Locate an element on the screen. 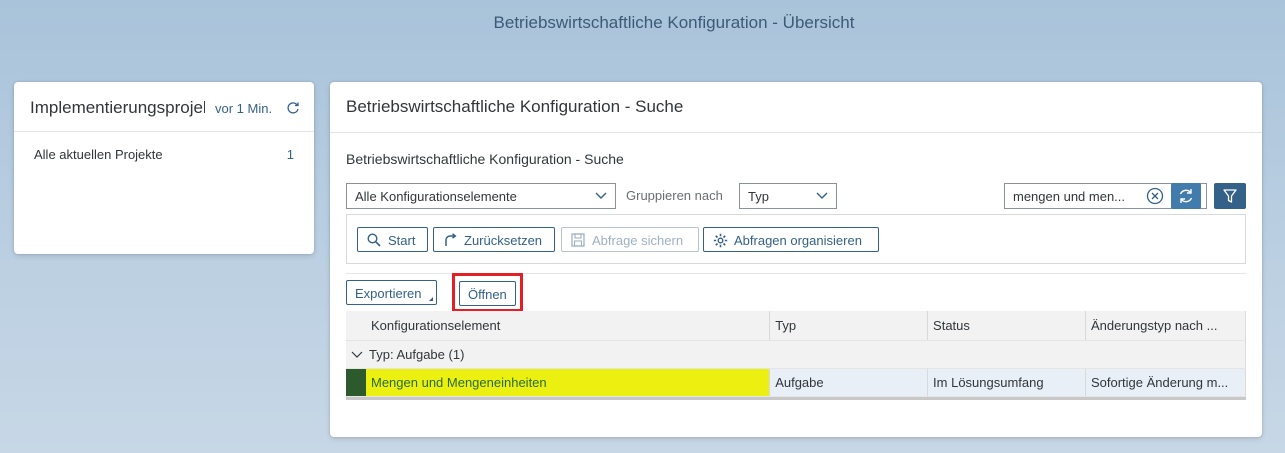  tile-row-label: Alle aktuellen Projekte is located at coordinates (98, 154).